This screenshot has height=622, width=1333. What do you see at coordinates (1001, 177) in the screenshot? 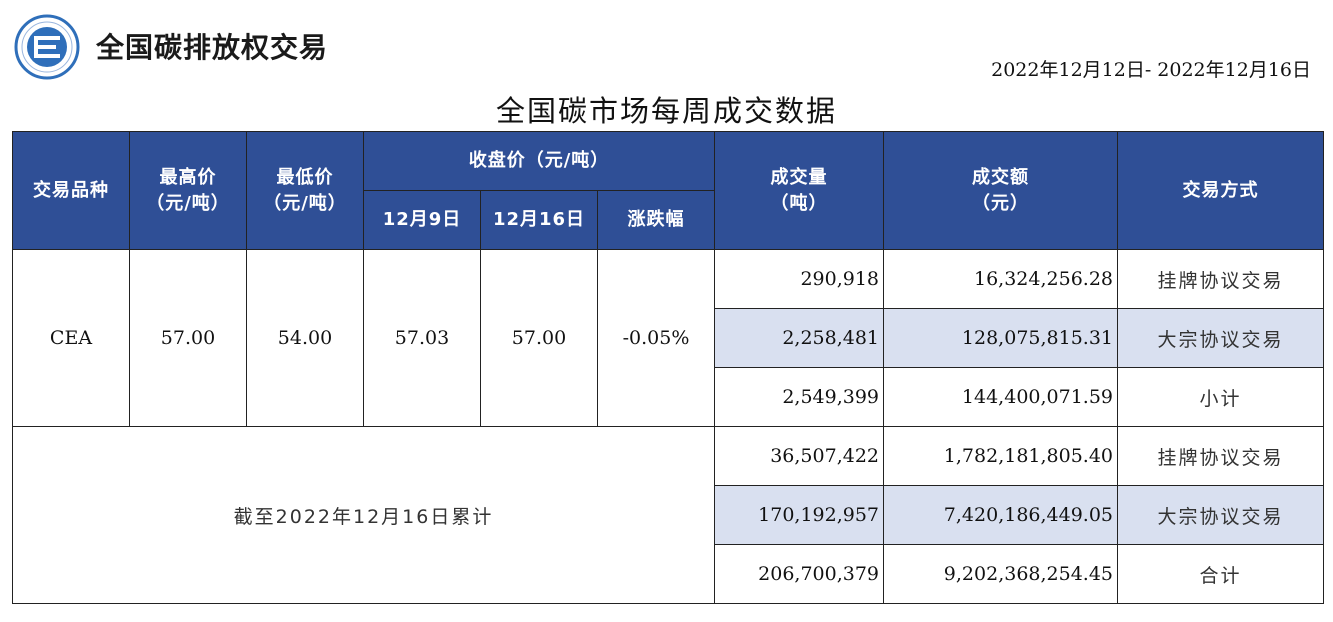
I see `col-amount-label: 成交额` at bounding box center [1001, 177].